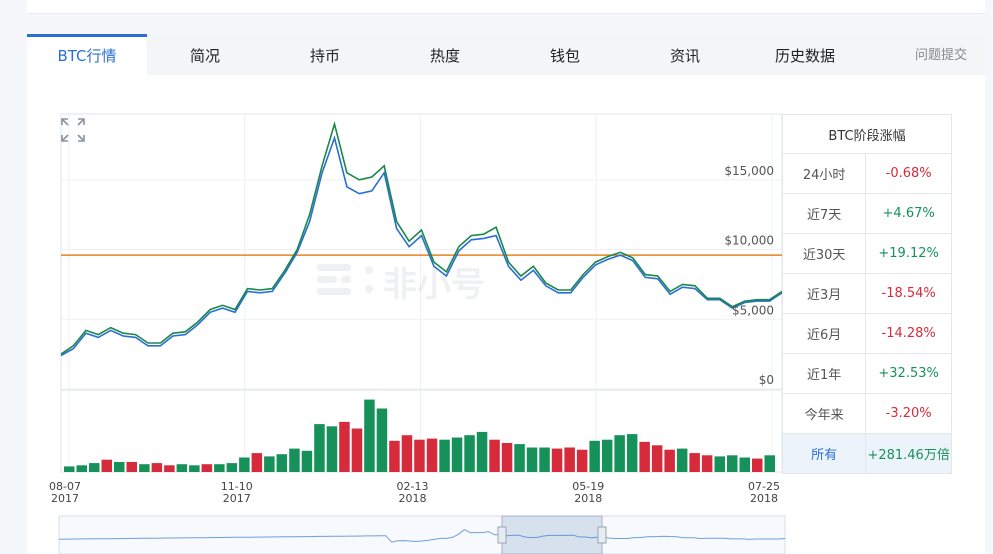 This screenshot has height=554, width=993. What do you see at coordinates (766, 380) in the screenshot?
I see `y-tick-label: $0` at bounding box center [766, 380].